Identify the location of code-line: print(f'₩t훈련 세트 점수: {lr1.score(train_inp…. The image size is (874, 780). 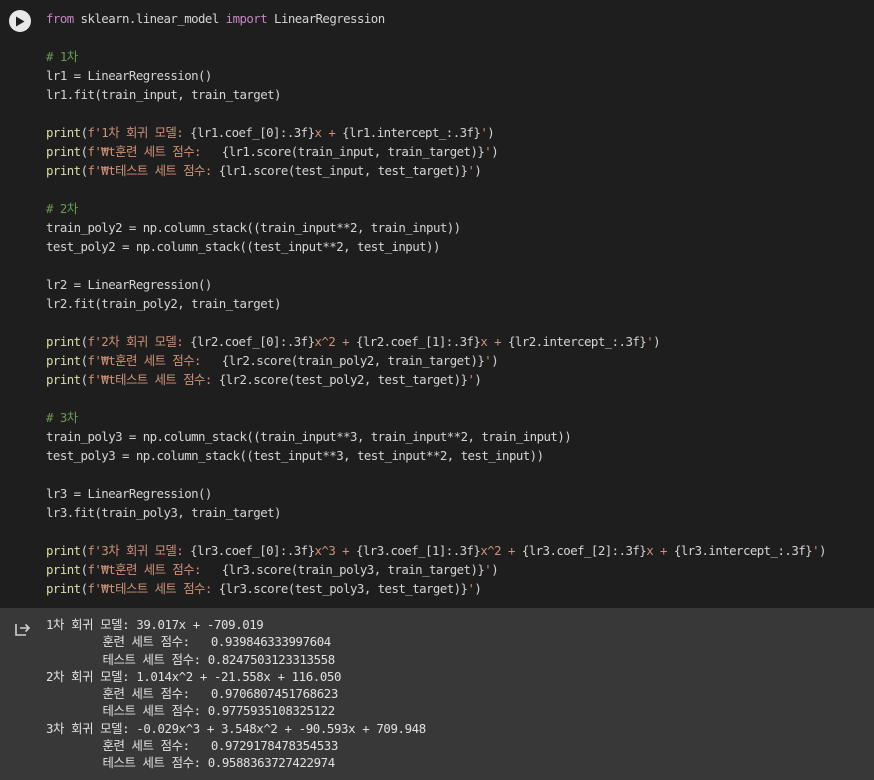
(436, 151).